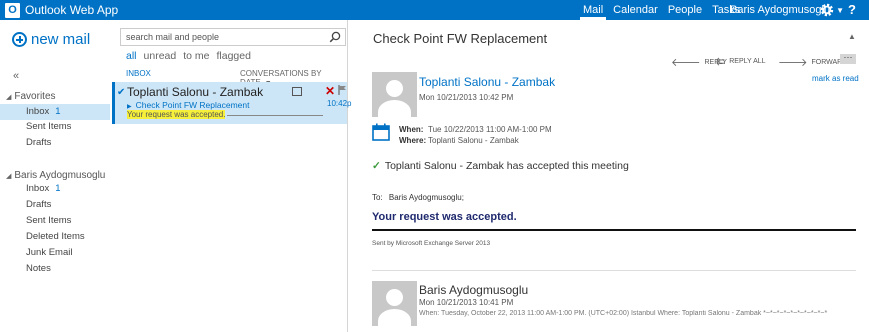  Describe the element at coordinates (55, 127) in the screenshot. I see `favorites-folder-sent-items: Sent Items` at that location.